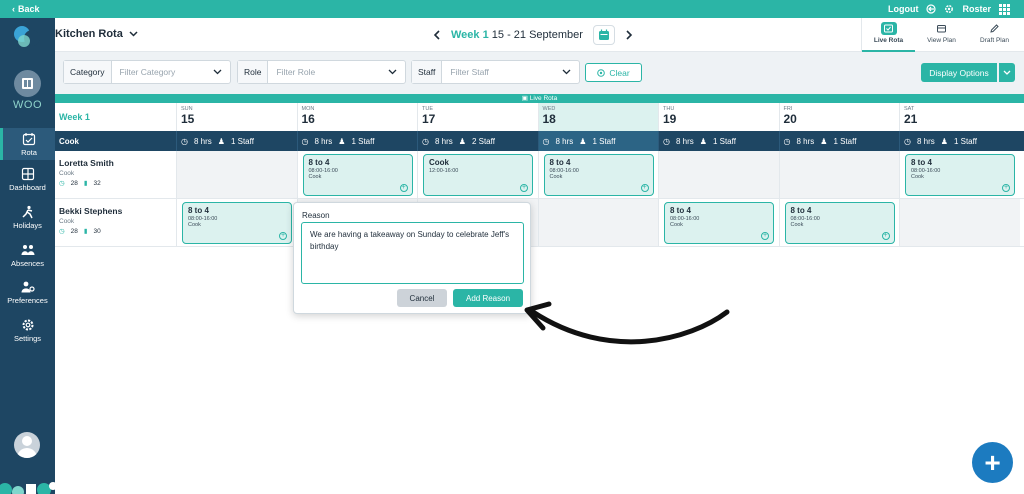 The image size is (1024, 494). I want to click on staff-stat-1: 28, so click(74, 183).